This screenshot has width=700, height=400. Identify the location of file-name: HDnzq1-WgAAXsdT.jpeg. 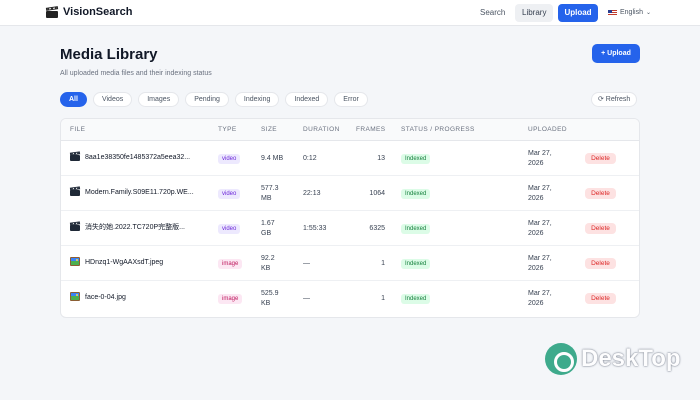
(124, 262).